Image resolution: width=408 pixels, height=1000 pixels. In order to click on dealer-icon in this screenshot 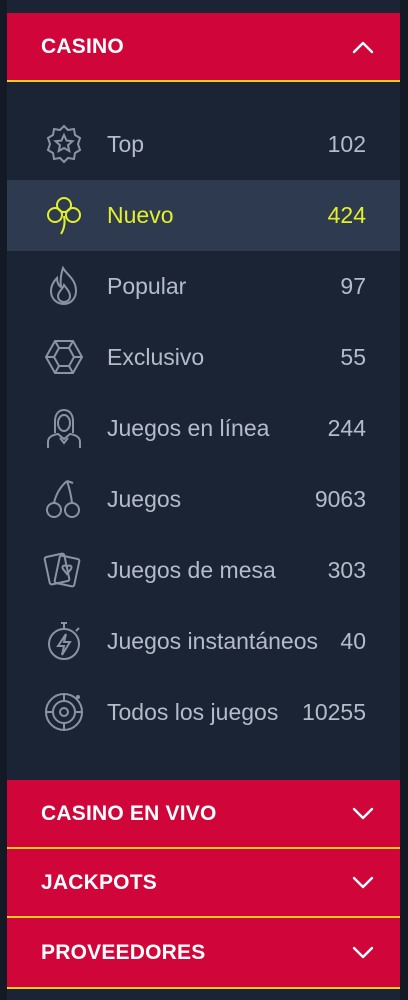, I will do `click(64, 428)`.